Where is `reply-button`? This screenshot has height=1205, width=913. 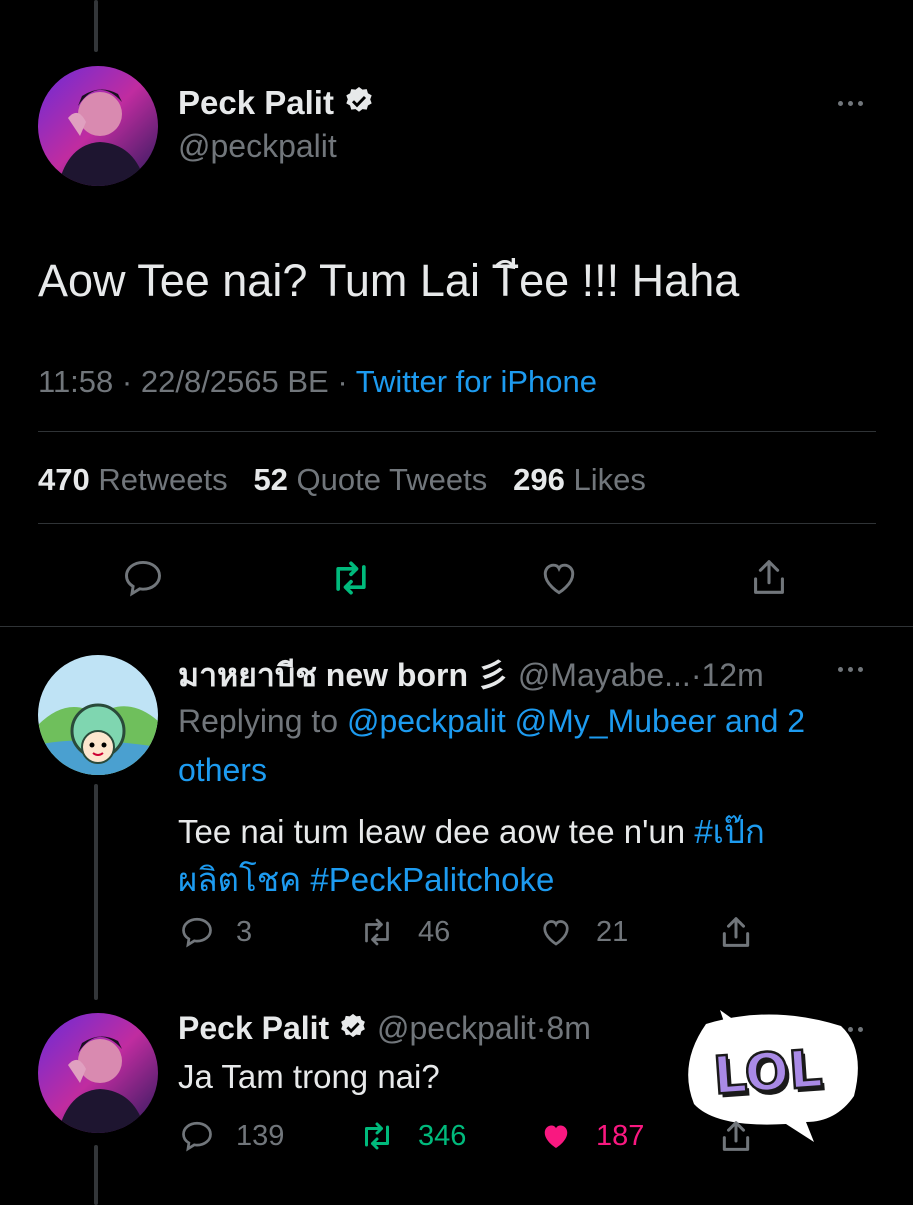 reply-button is located at coordinates (143, 578).